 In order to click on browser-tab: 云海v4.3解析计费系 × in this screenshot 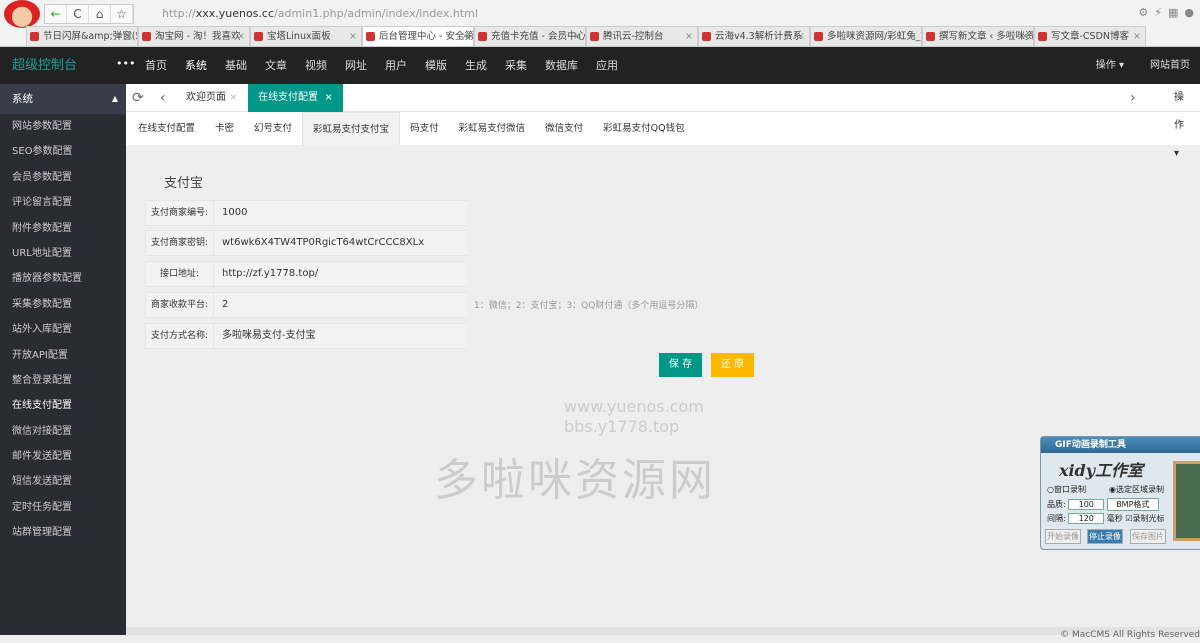, I will do `click(754, 36)`.